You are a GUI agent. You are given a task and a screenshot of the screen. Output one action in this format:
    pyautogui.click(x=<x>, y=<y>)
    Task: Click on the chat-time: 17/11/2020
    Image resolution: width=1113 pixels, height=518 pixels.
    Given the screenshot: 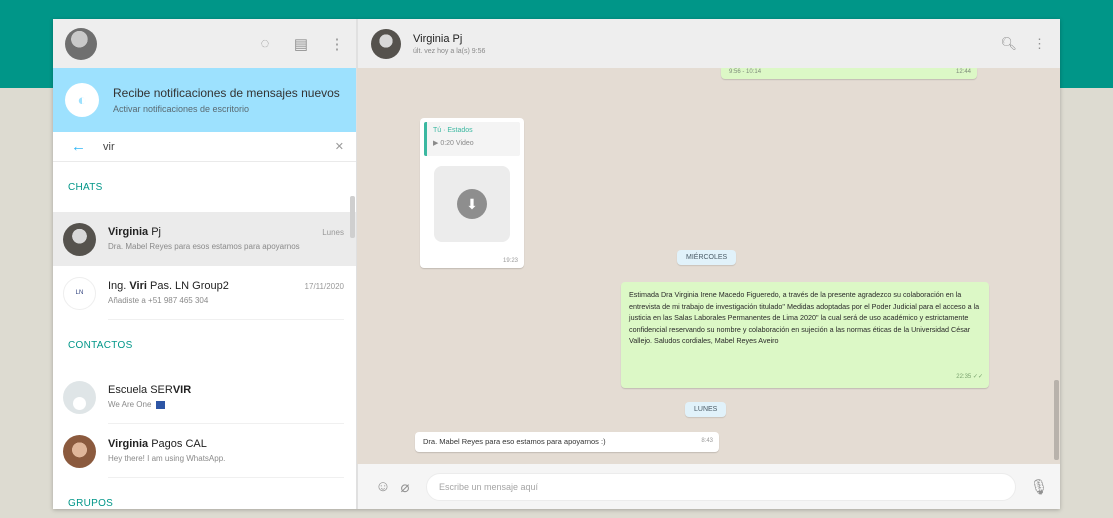 What is the action you would take?
    pyautogui.click(x=324, y=286)
    